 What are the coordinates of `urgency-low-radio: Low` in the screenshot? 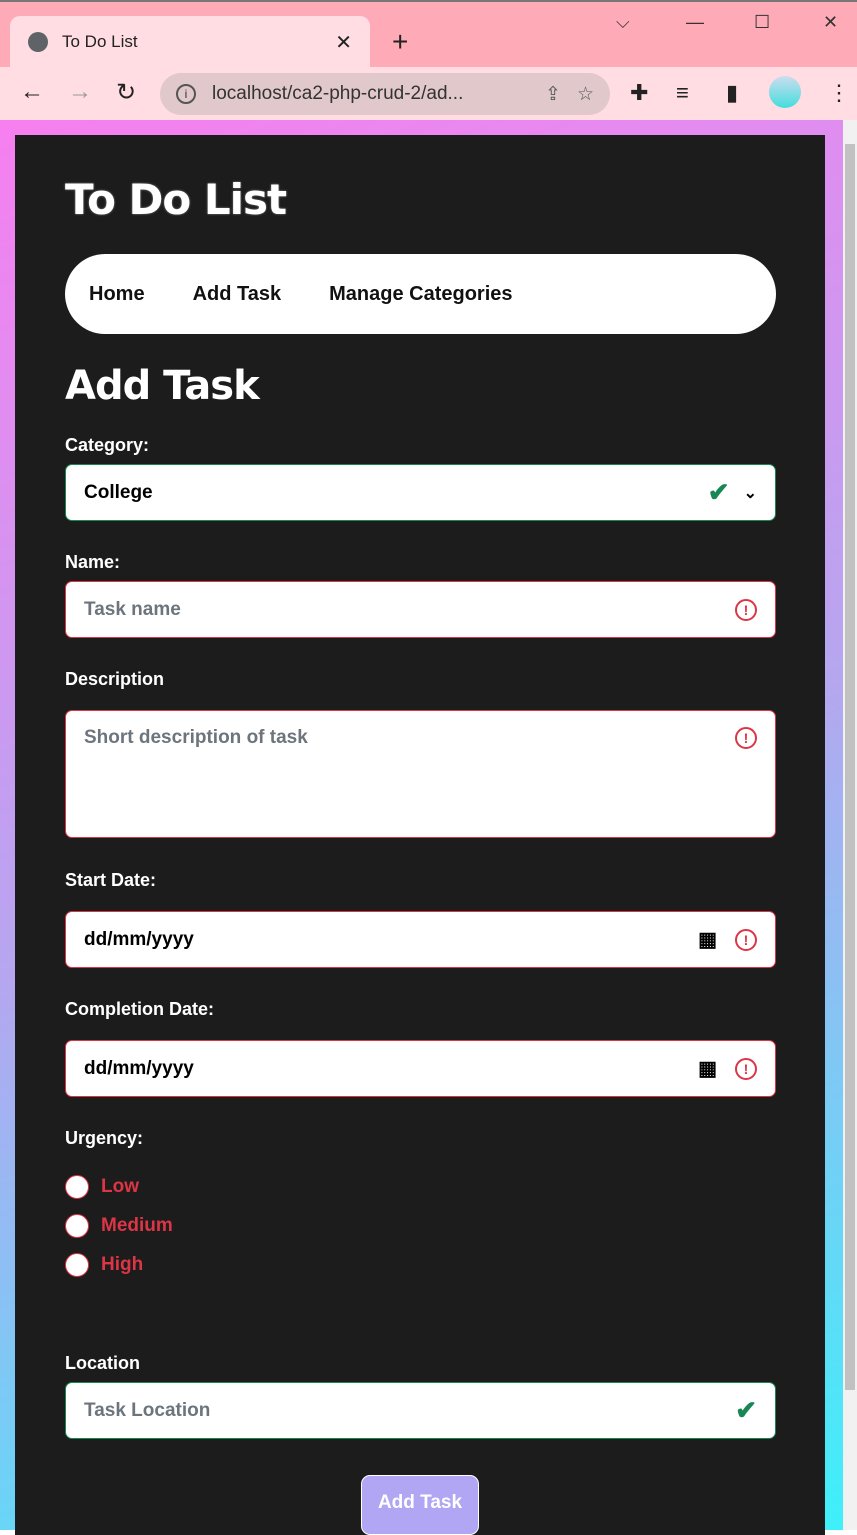 It's located at (102, 1187).